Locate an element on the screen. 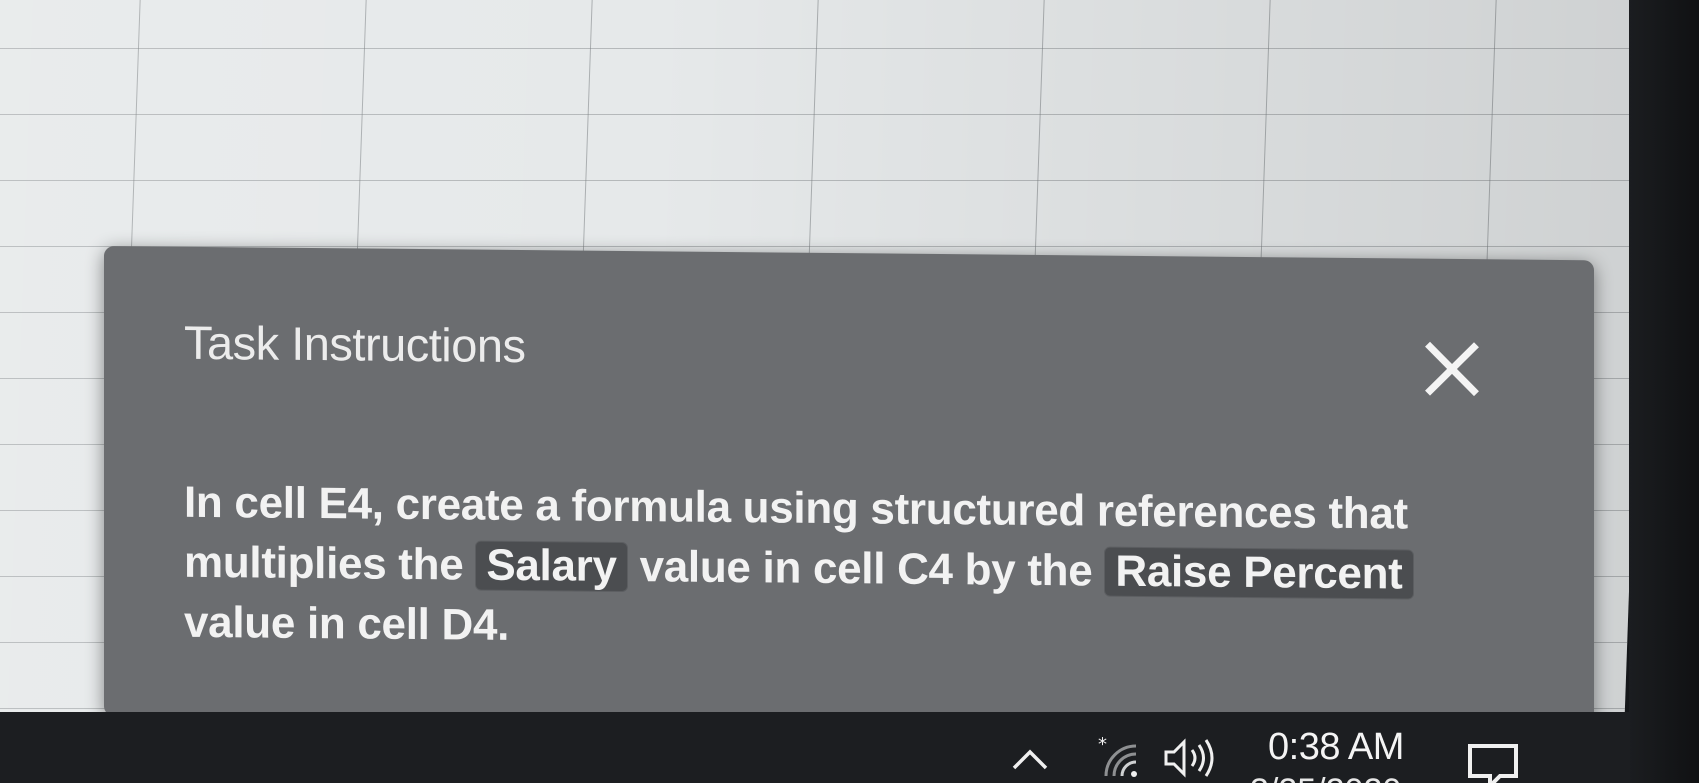  panel-title: Task Instructions is located at coordinates (355, 344).